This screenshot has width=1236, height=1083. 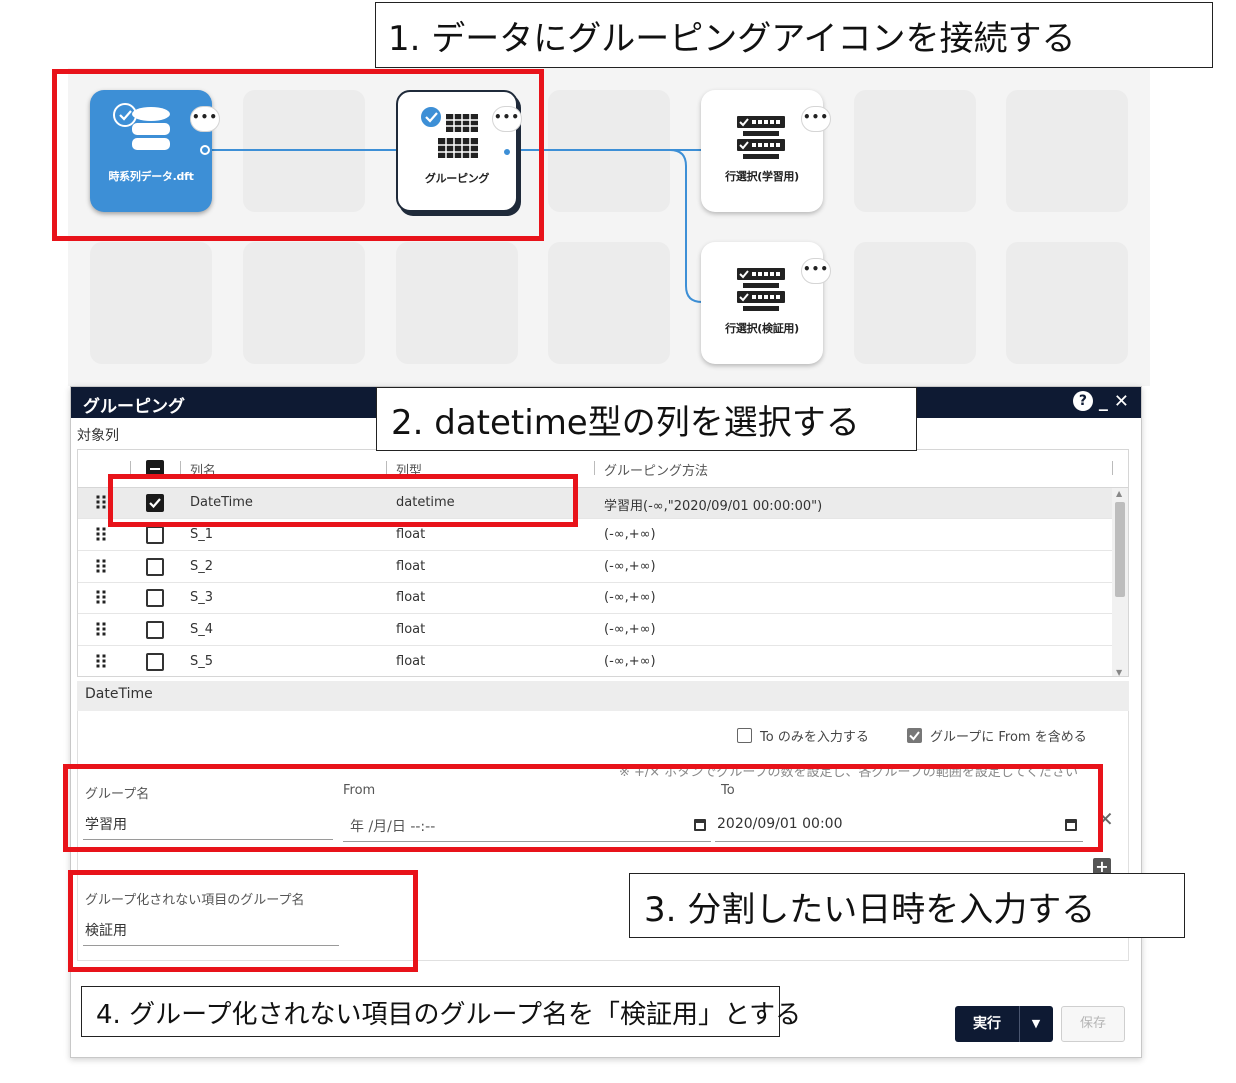 What do you see at coordinates (202, 566) in the screenshot?
I see `column-name-cell: S_2` at bounding box center [202, 566].